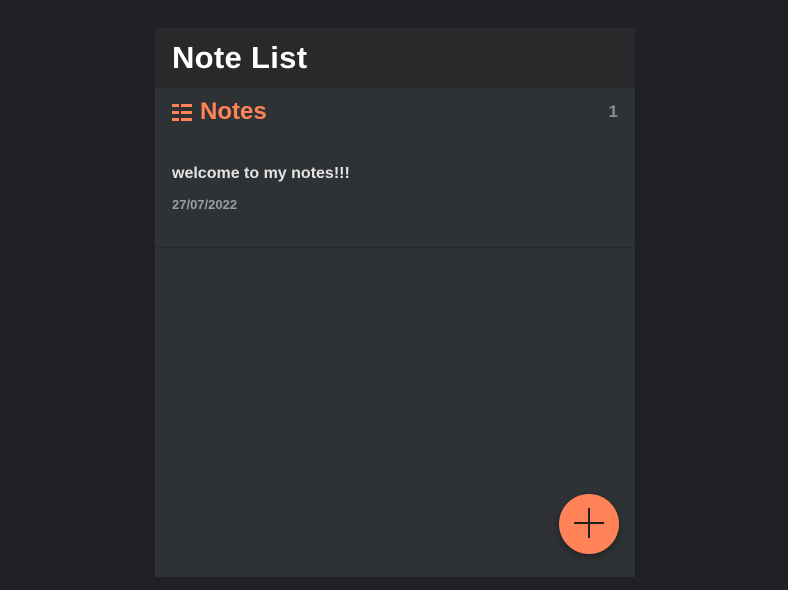 Image resolution: width=788 pixels, height=590 pixels. What do you see at coordinates (395, 192) in the screenshot?
I see `note-list-item: welcome to my notes!!! 27/07/2022` at bounding box center [395, 192].